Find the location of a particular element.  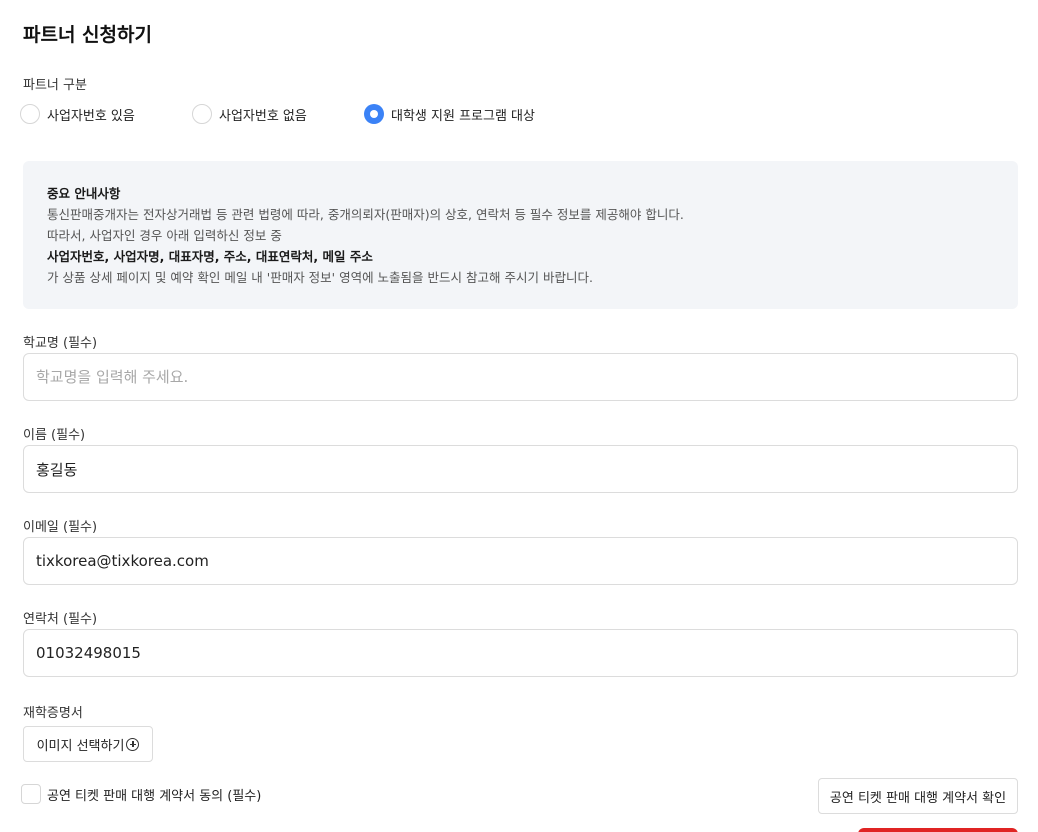

agreement-checkbox: 공연 티켓 판매 대행 계약서 동의 (필수) is located at coordinates (141, 794).